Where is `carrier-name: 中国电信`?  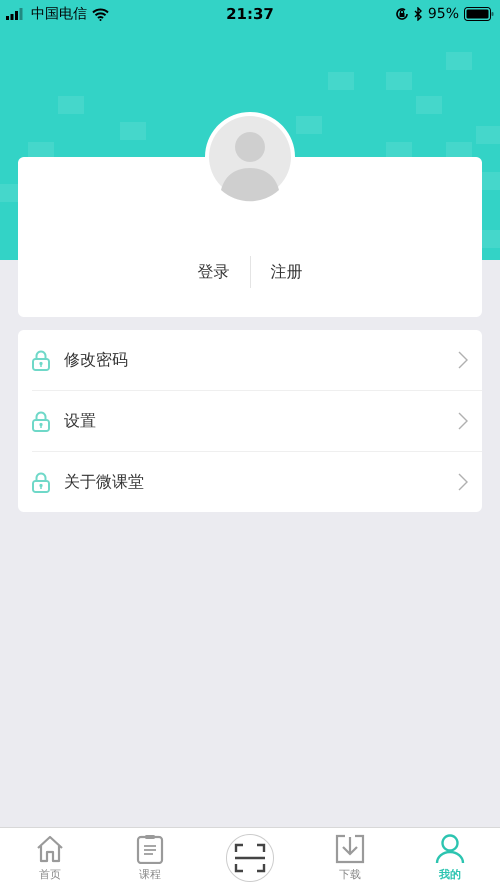
carrier-name: 中国电信 is located at coordinates (59, 14).